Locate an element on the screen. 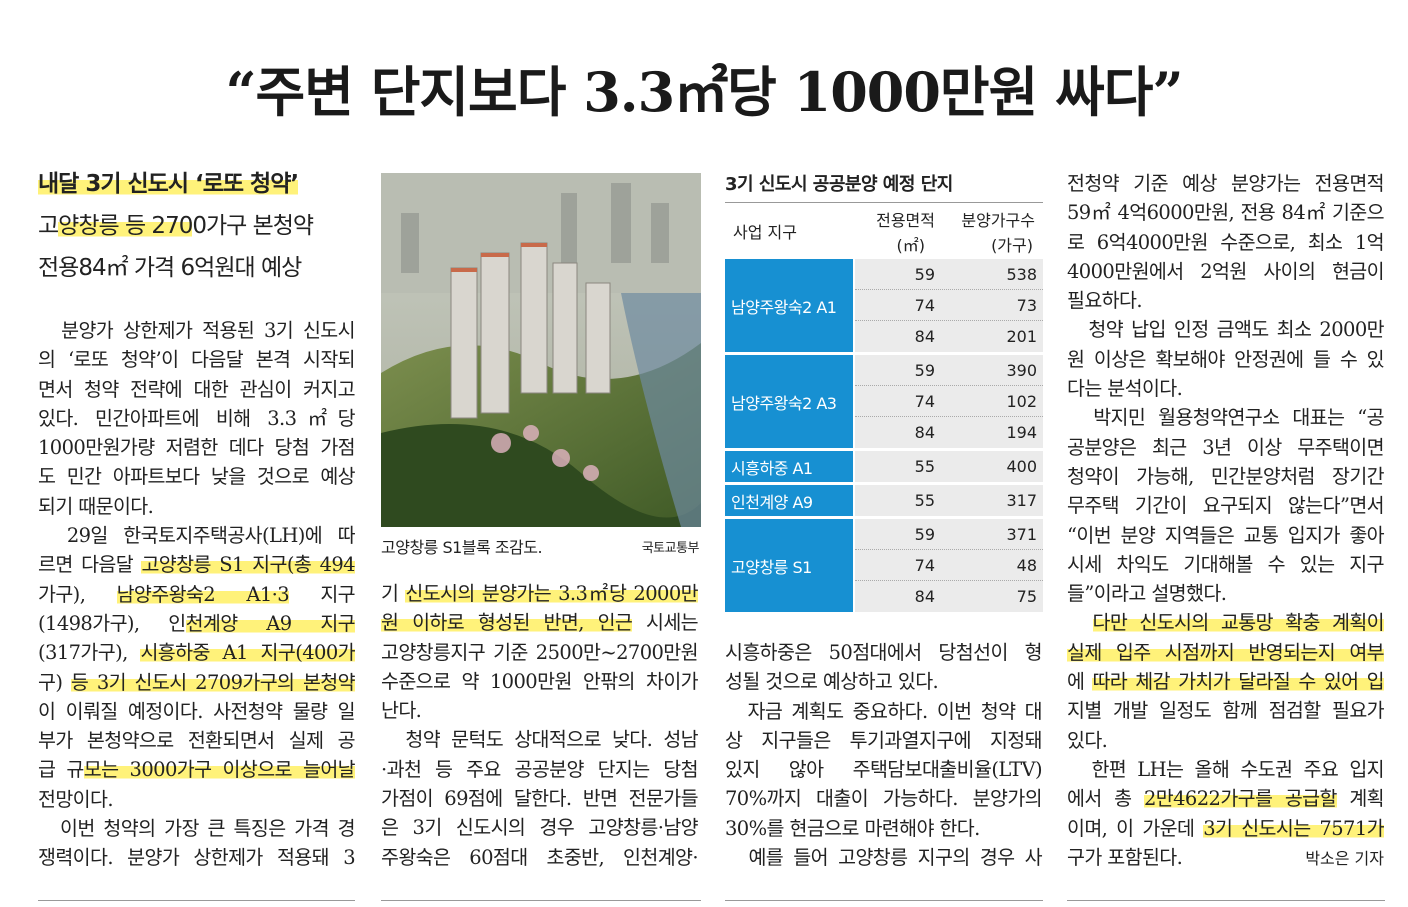 The image size is (1408, 907). table-group: 시흥하중 A1 55 400 is located at coordinates (884, 466).